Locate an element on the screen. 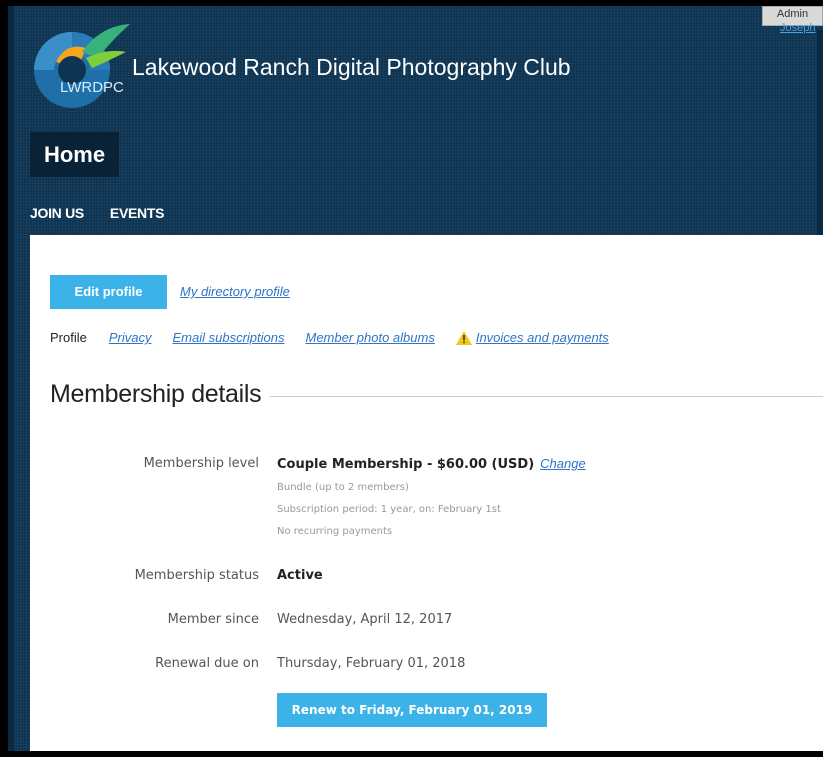 The image size is (823, 757). membership-status-label: Membership status is located at coordinates (196, 575).